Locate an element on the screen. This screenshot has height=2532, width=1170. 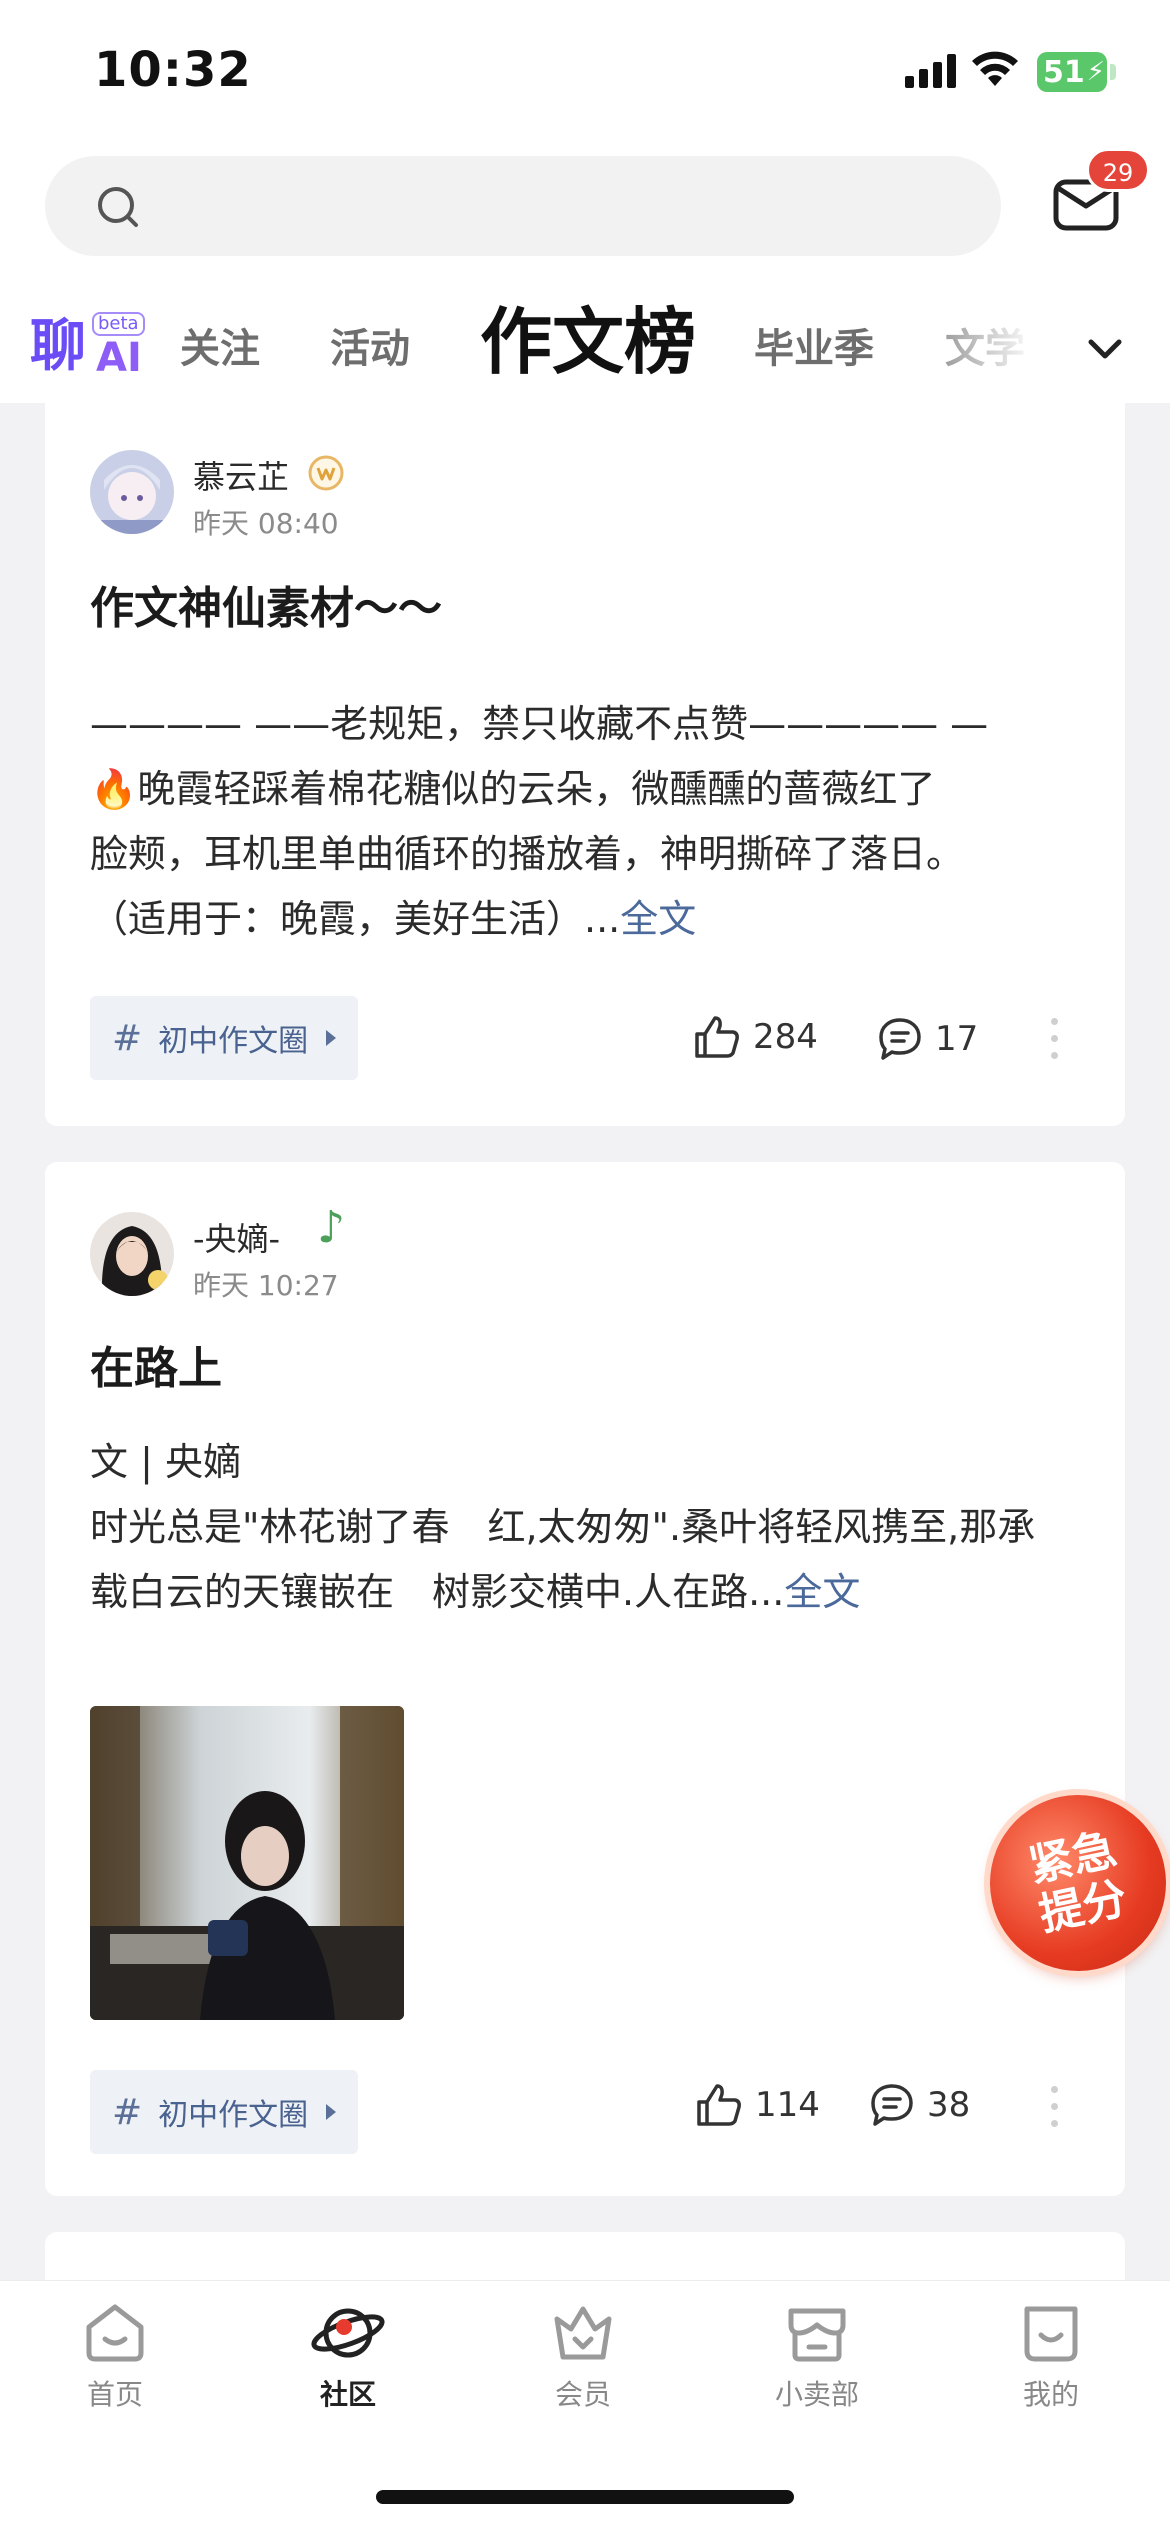
tab-fade is located at coordinates (980, 345).